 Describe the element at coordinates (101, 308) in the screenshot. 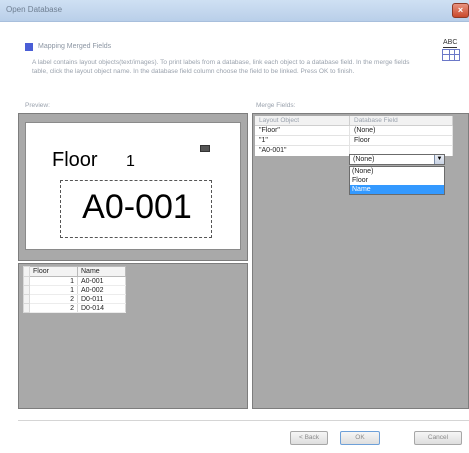

I see `cell-name: D0-014` at that location.